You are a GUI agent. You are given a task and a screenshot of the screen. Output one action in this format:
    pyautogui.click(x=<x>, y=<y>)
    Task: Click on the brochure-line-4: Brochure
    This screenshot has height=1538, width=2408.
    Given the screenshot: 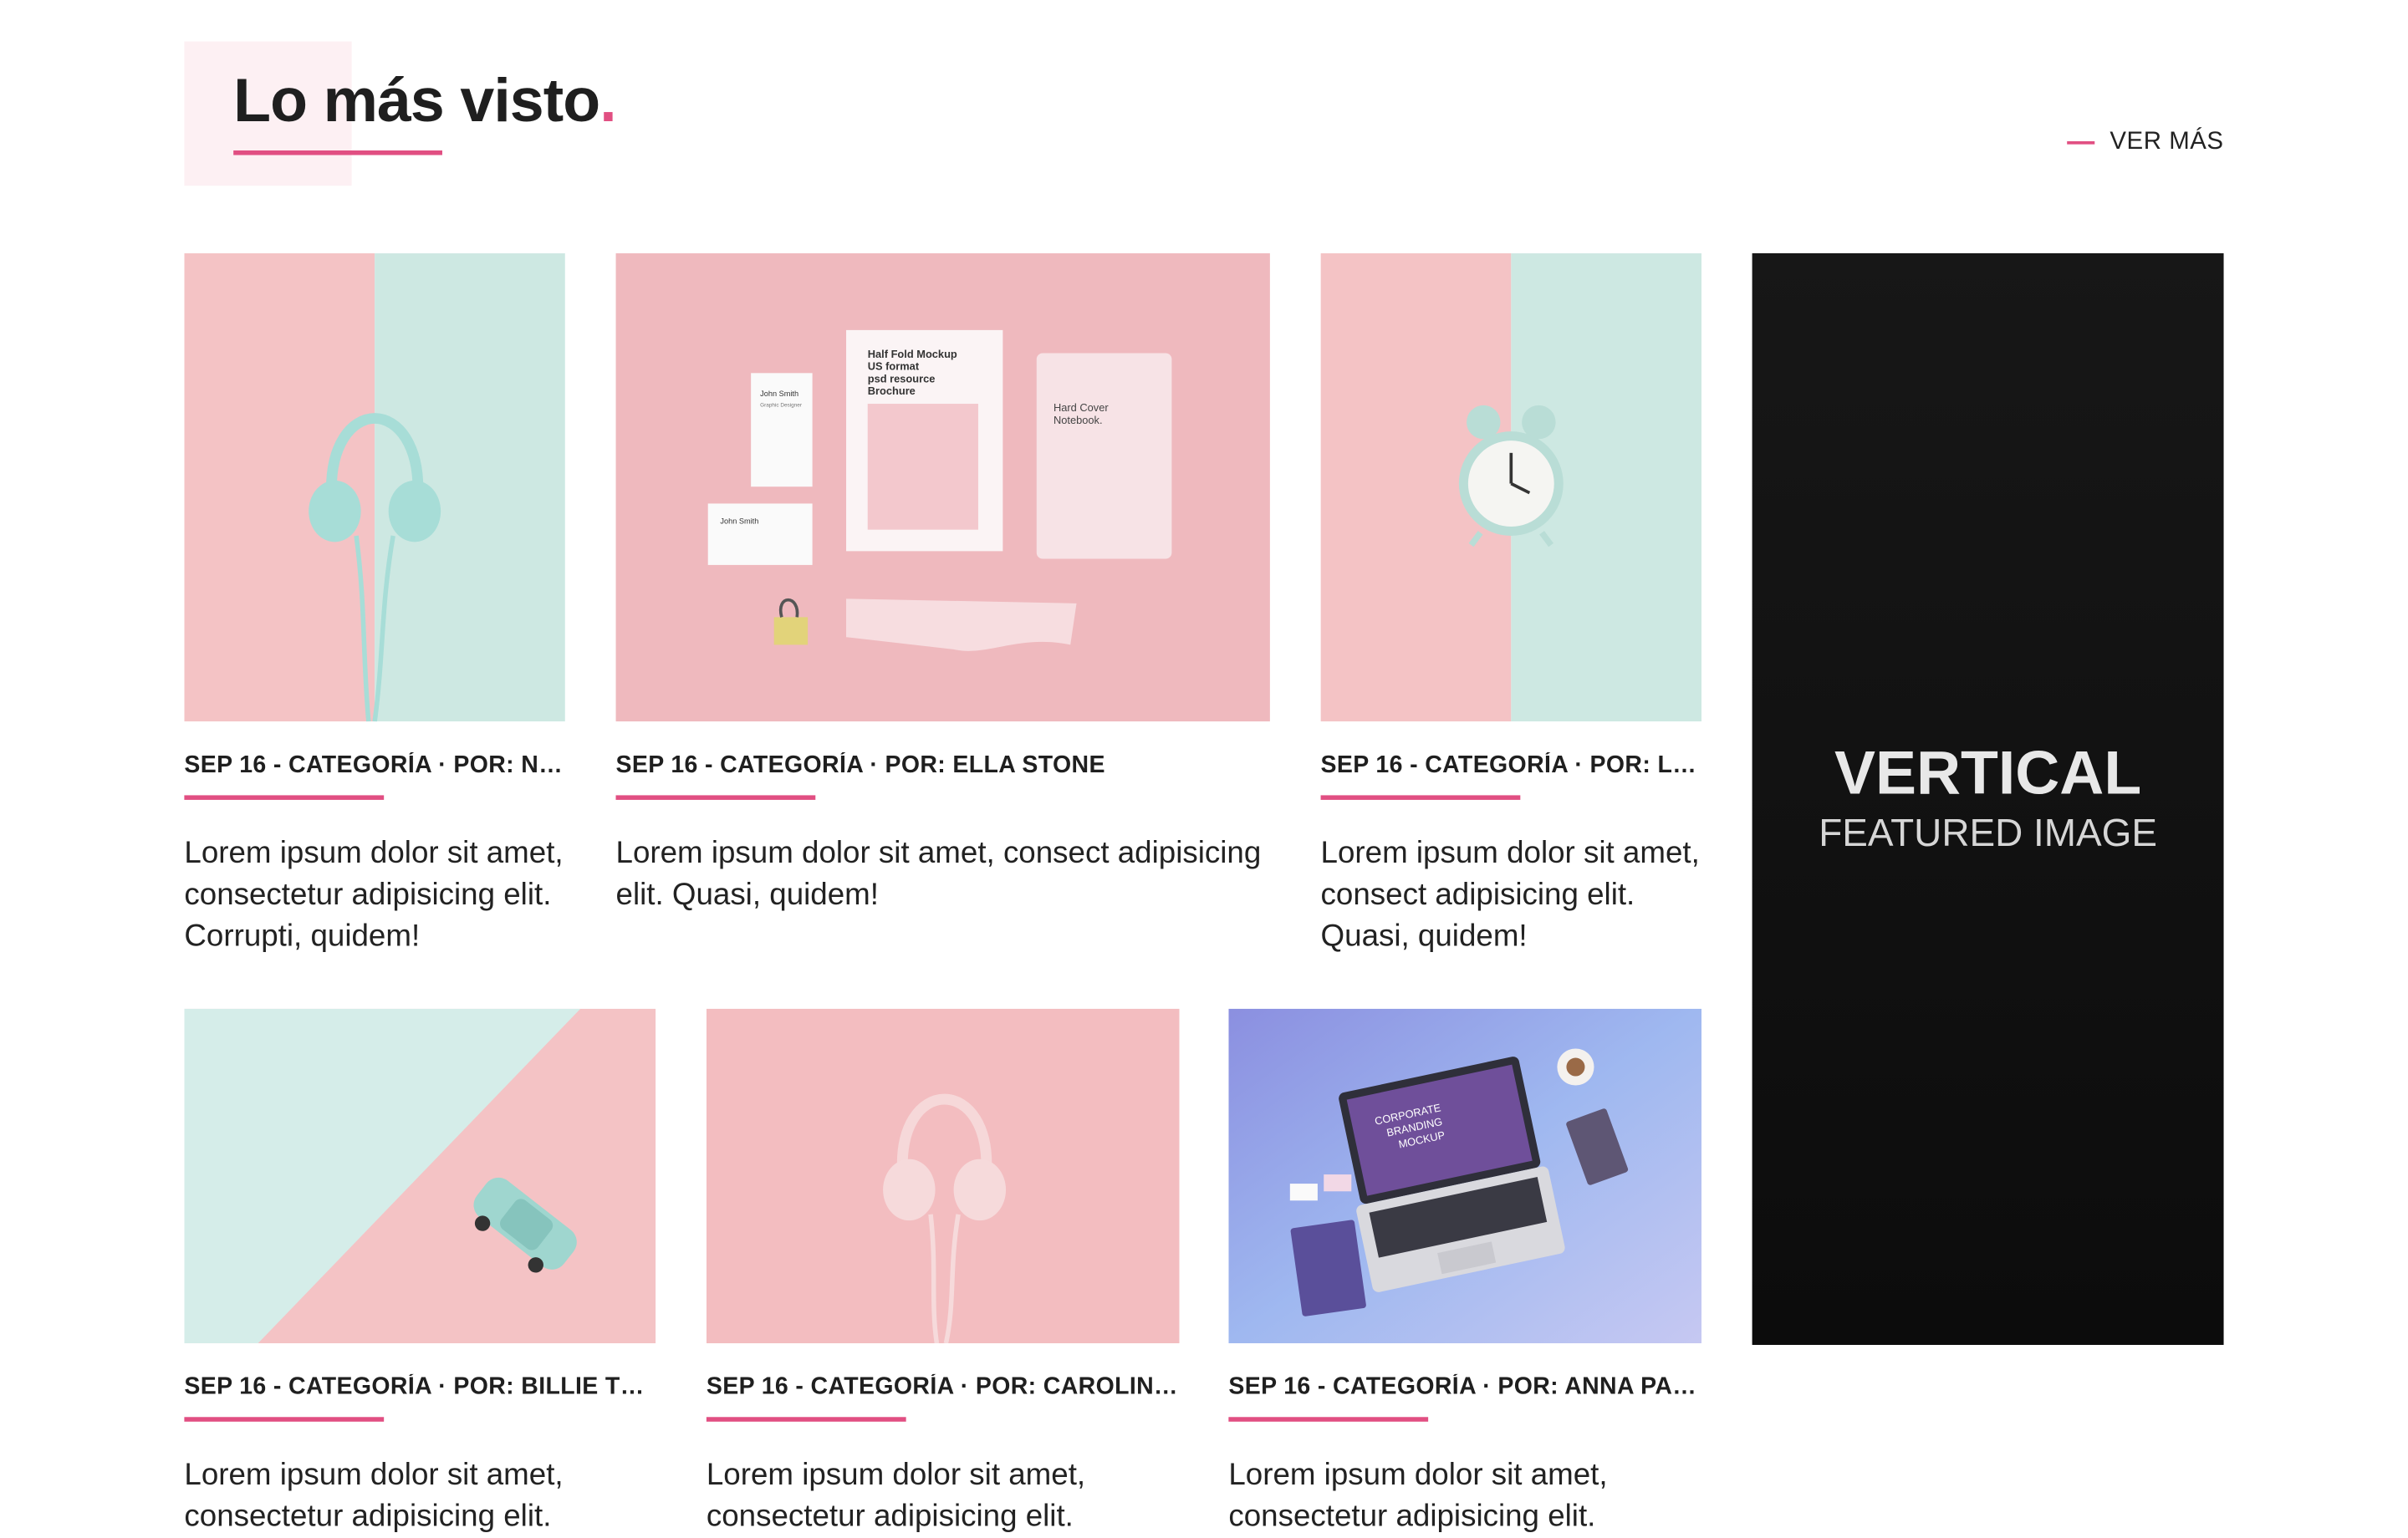 What is the action you would take?
    pyautogui.click(x=892, y=390)
    